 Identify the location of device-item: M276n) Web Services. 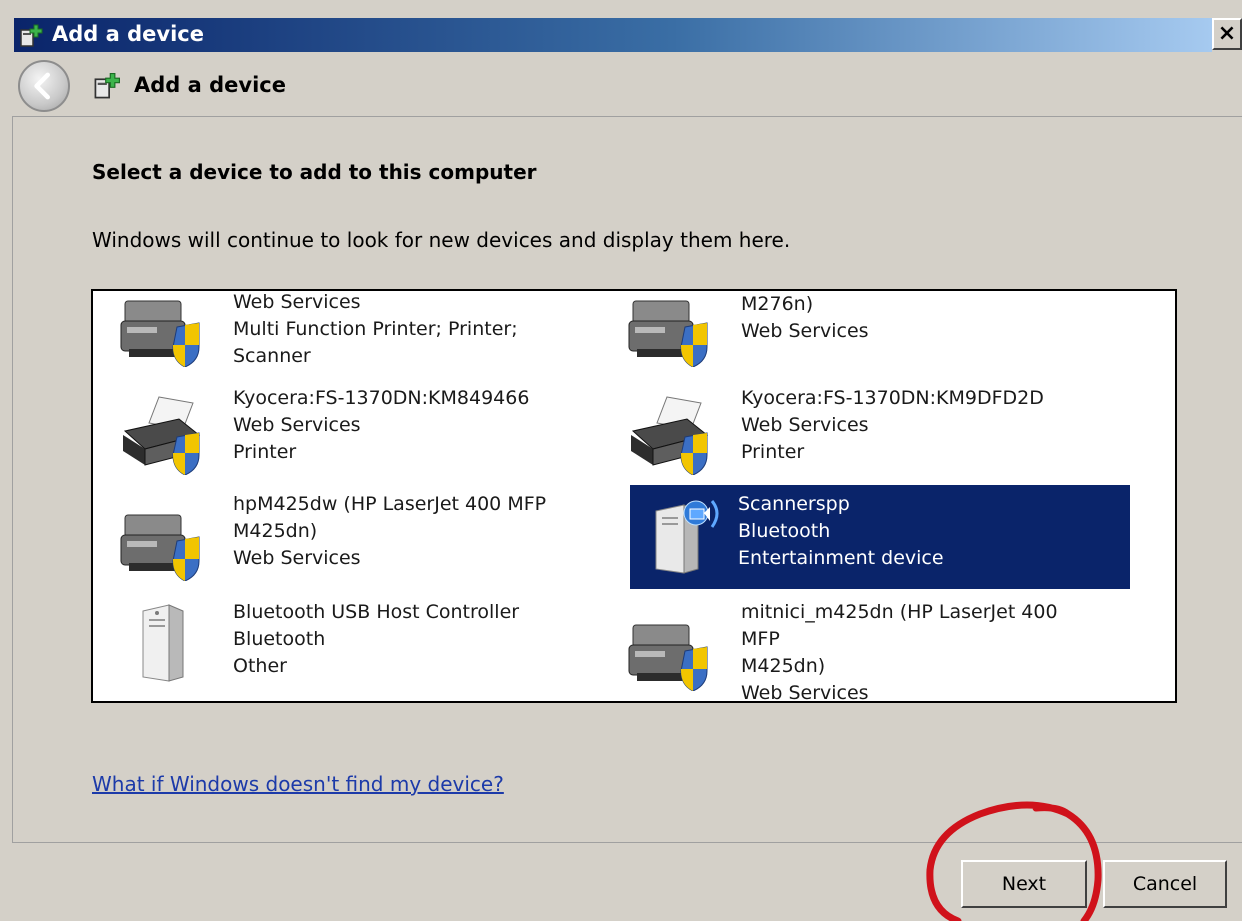
(851, 339).